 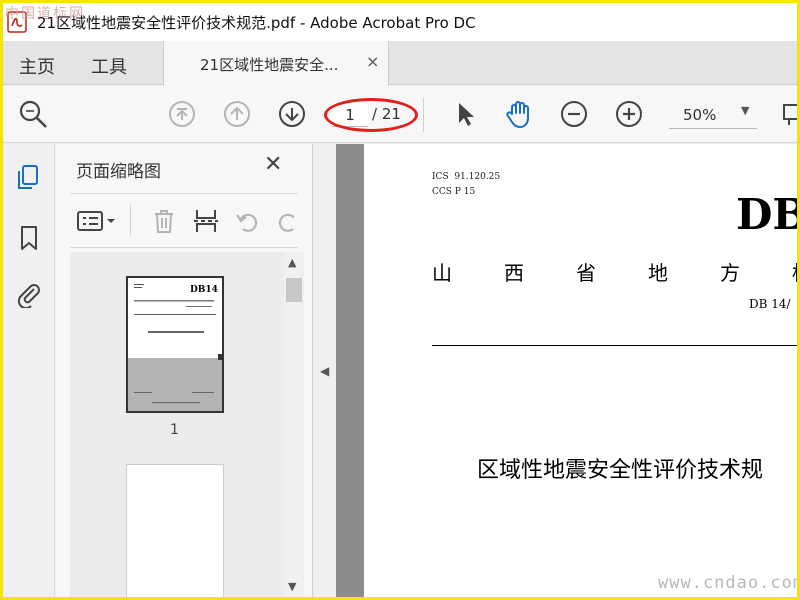 What do you see at coordinates (204, 290) in the screenshot?
I see `svg-text: DB14` at bounding box center [204, 290].